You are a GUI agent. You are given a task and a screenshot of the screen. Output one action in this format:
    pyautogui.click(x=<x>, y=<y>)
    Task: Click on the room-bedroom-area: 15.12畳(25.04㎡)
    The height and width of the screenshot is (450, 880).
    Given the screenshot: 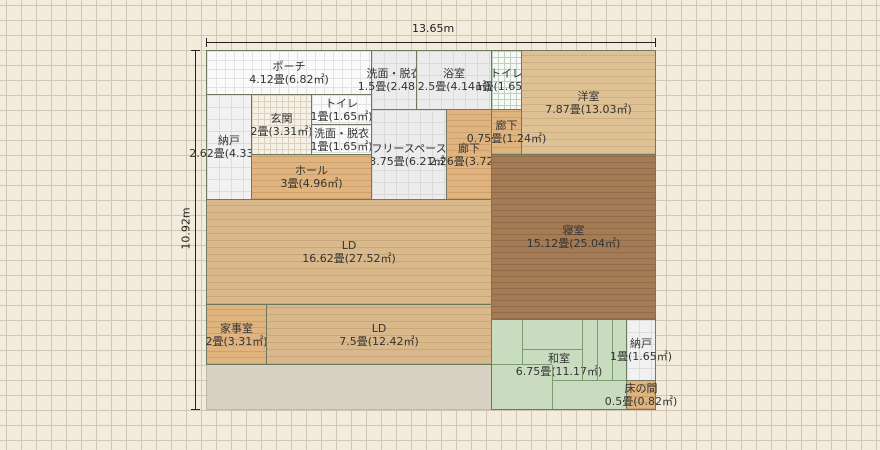 What is the action you would take?
    pyautogui.click(x=573, y=243)
    